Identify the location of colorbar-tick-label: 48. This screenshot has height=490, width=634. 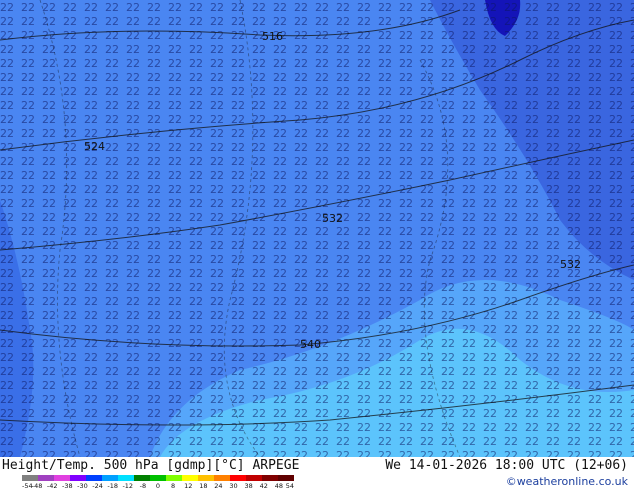
(279, 485).